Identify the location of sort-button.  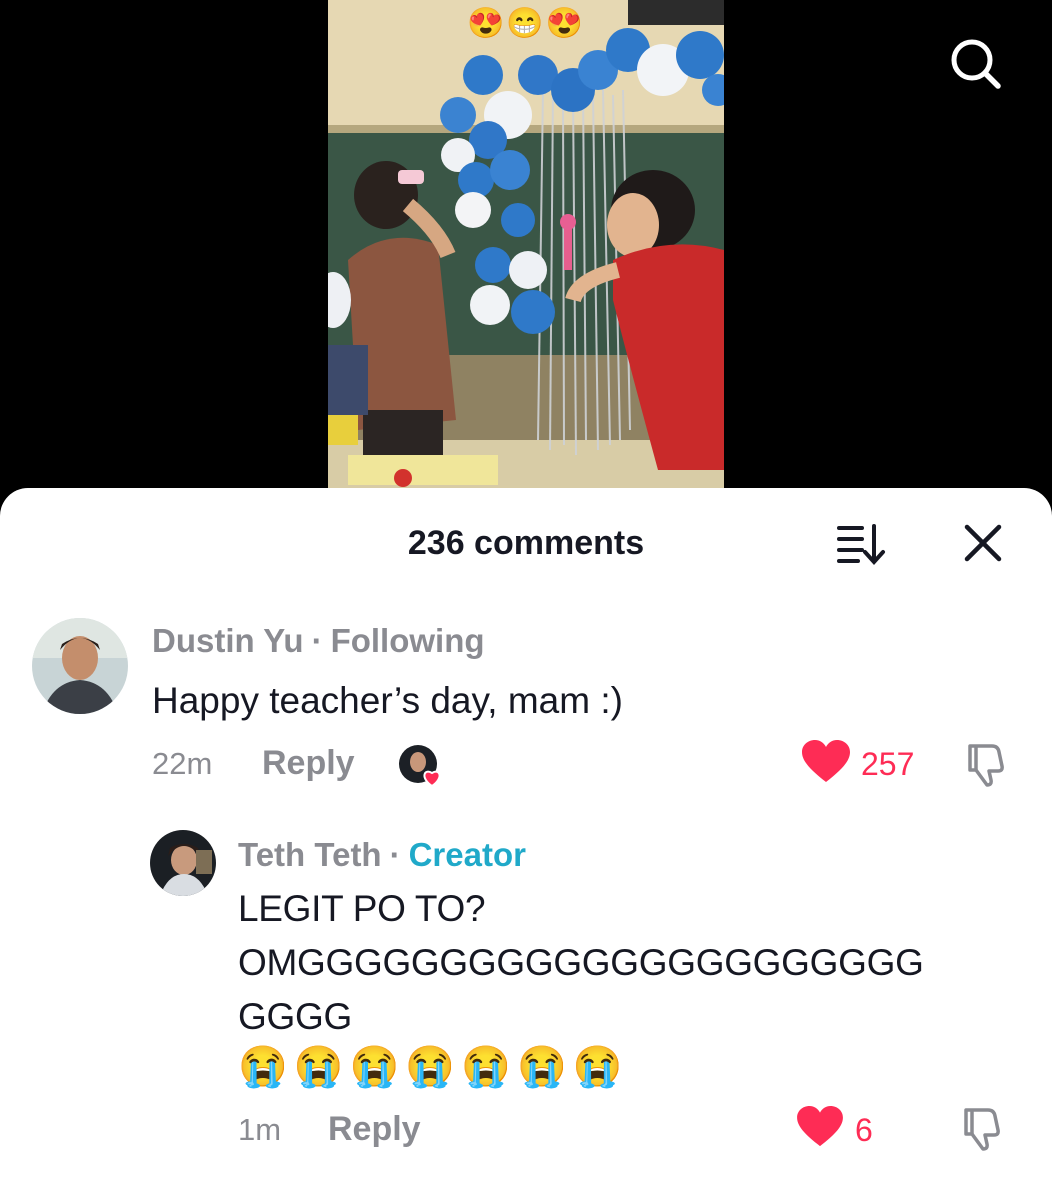
(862, 544).